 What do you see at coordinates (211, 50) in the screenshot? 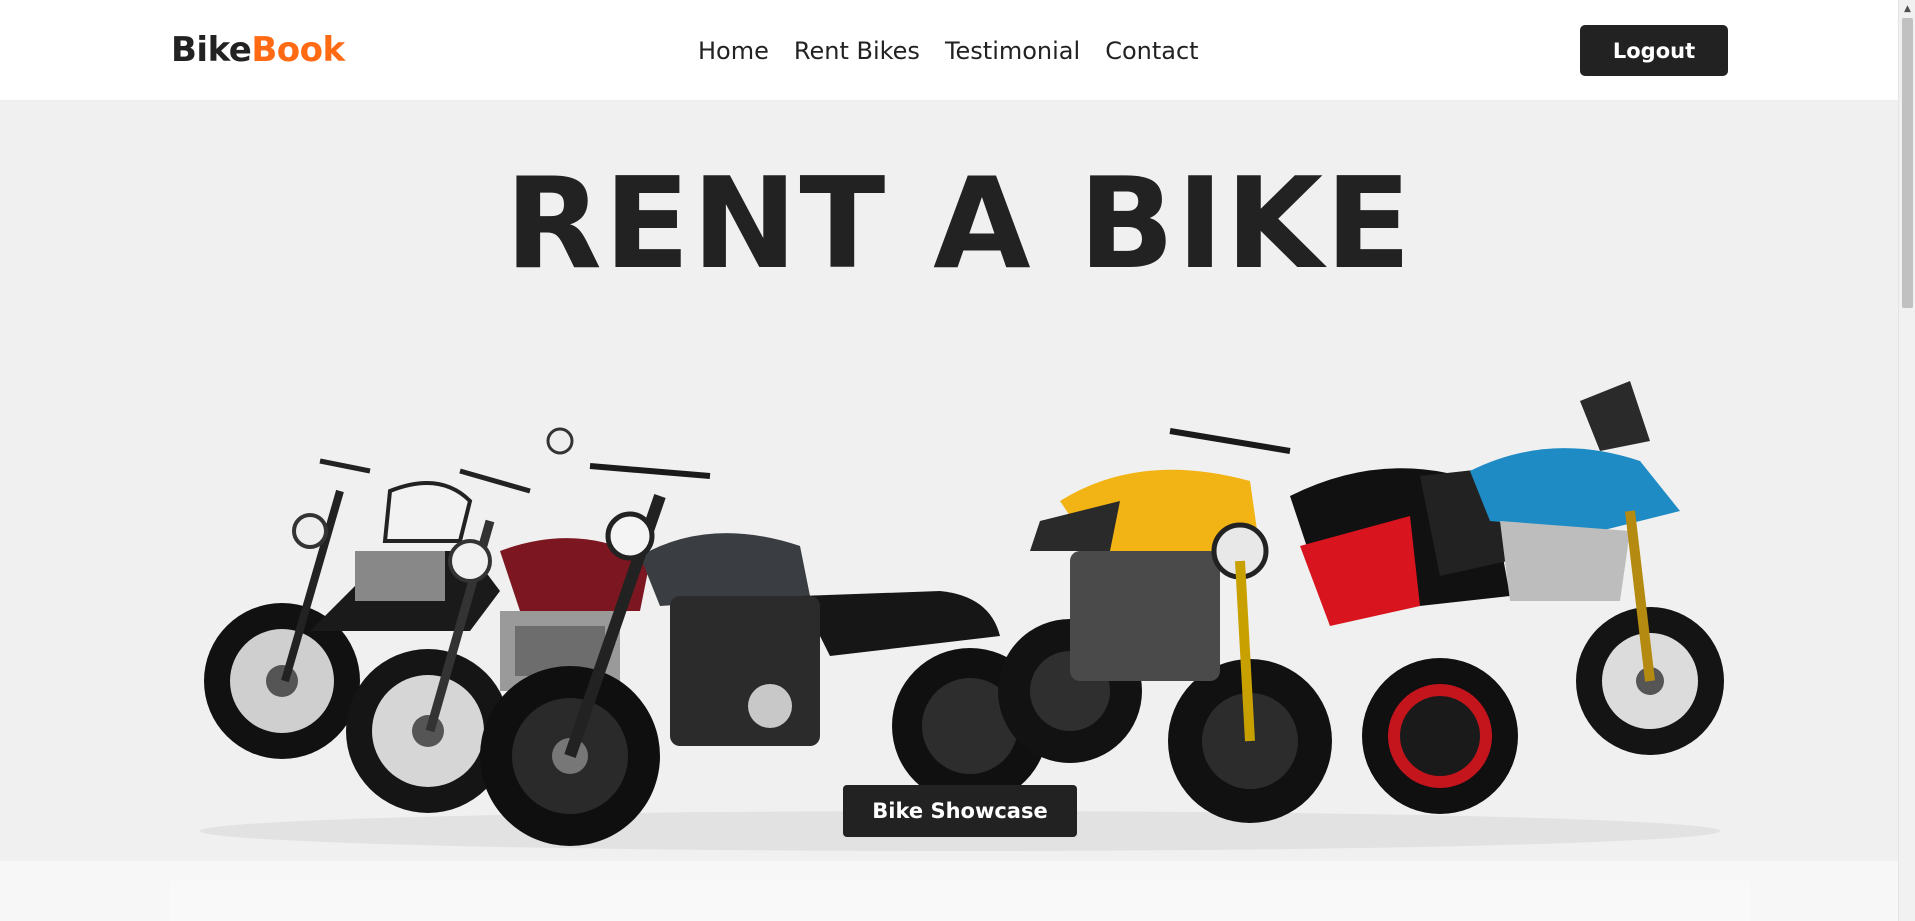
I see `logo-text-bike: Bike` at bounding box center [211, 50].